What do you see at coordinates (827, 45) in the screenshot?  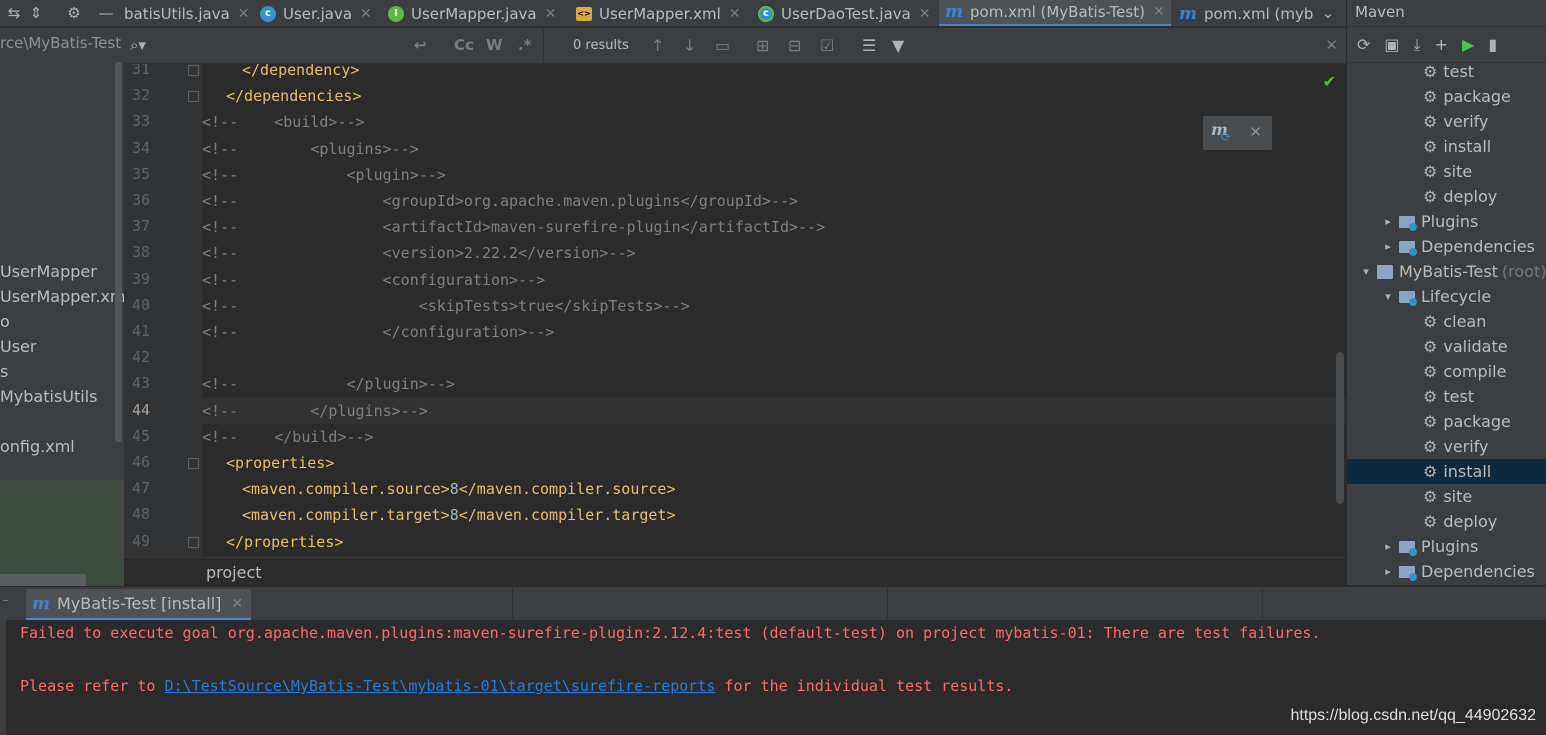 I see `select-all-icon: ☑` at bounding box center [827, 45].